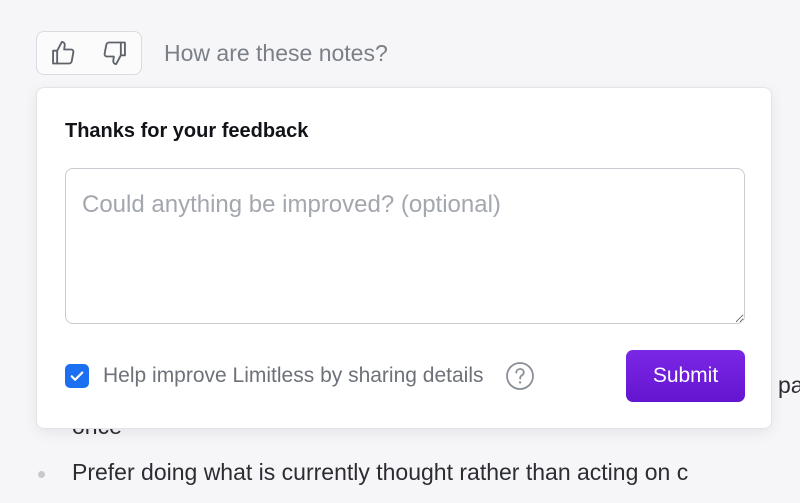 The width and height of the screenshot is (800, 503). I want to click on rating-question: How are these notes?, so click(276, 52).